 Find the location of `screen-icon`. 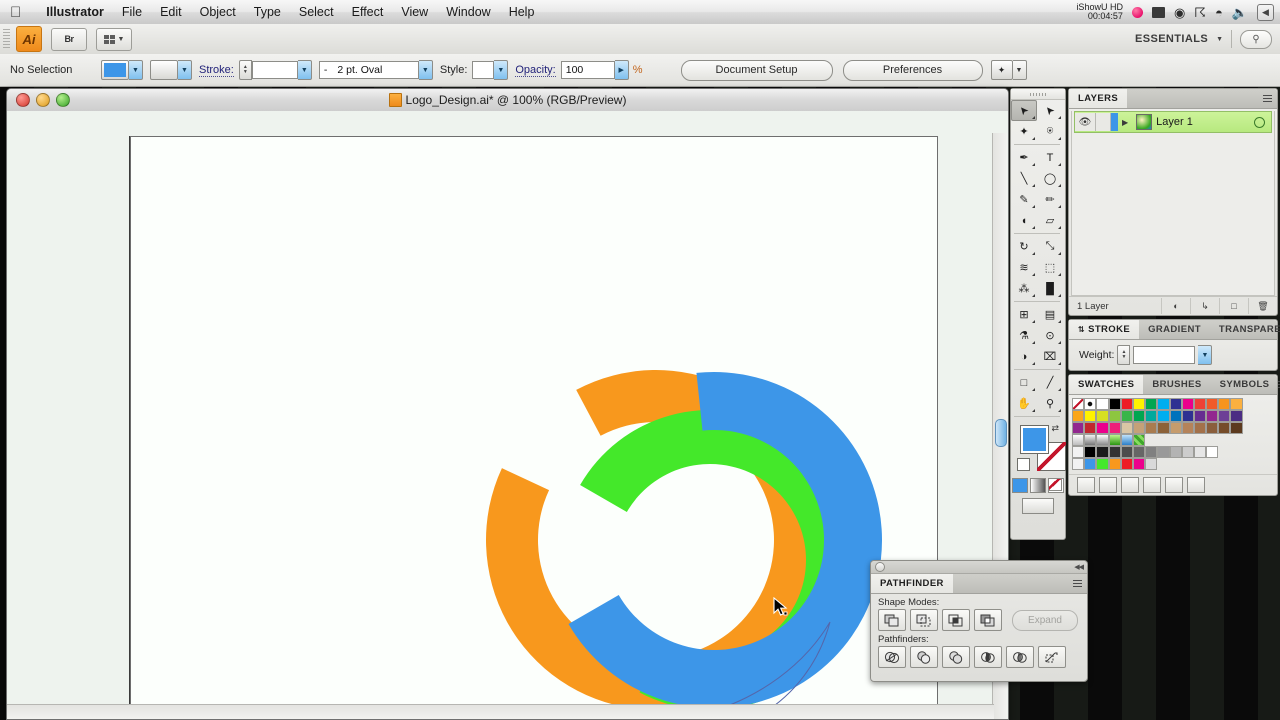

screen-icon is located at coordinates (1158, 12).